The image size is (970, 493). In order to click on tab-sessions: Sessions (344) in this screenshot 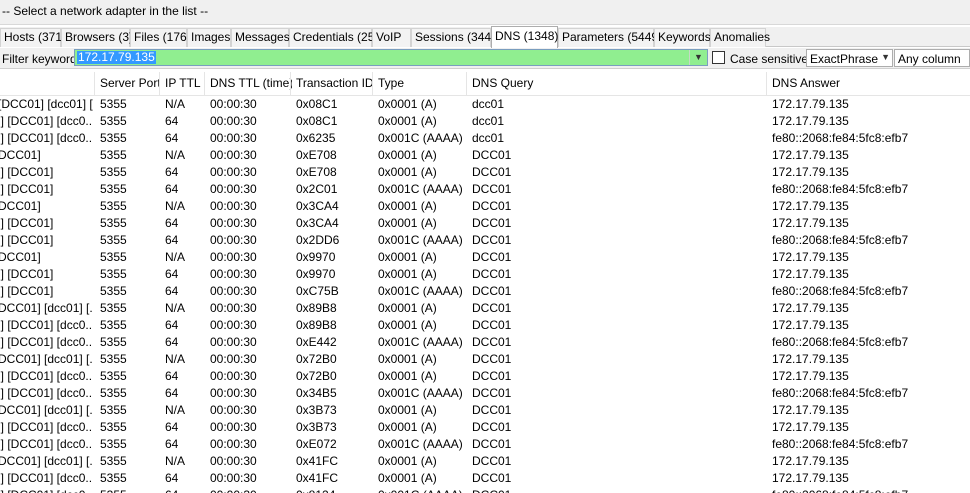, I will do `click(453, 37)`.